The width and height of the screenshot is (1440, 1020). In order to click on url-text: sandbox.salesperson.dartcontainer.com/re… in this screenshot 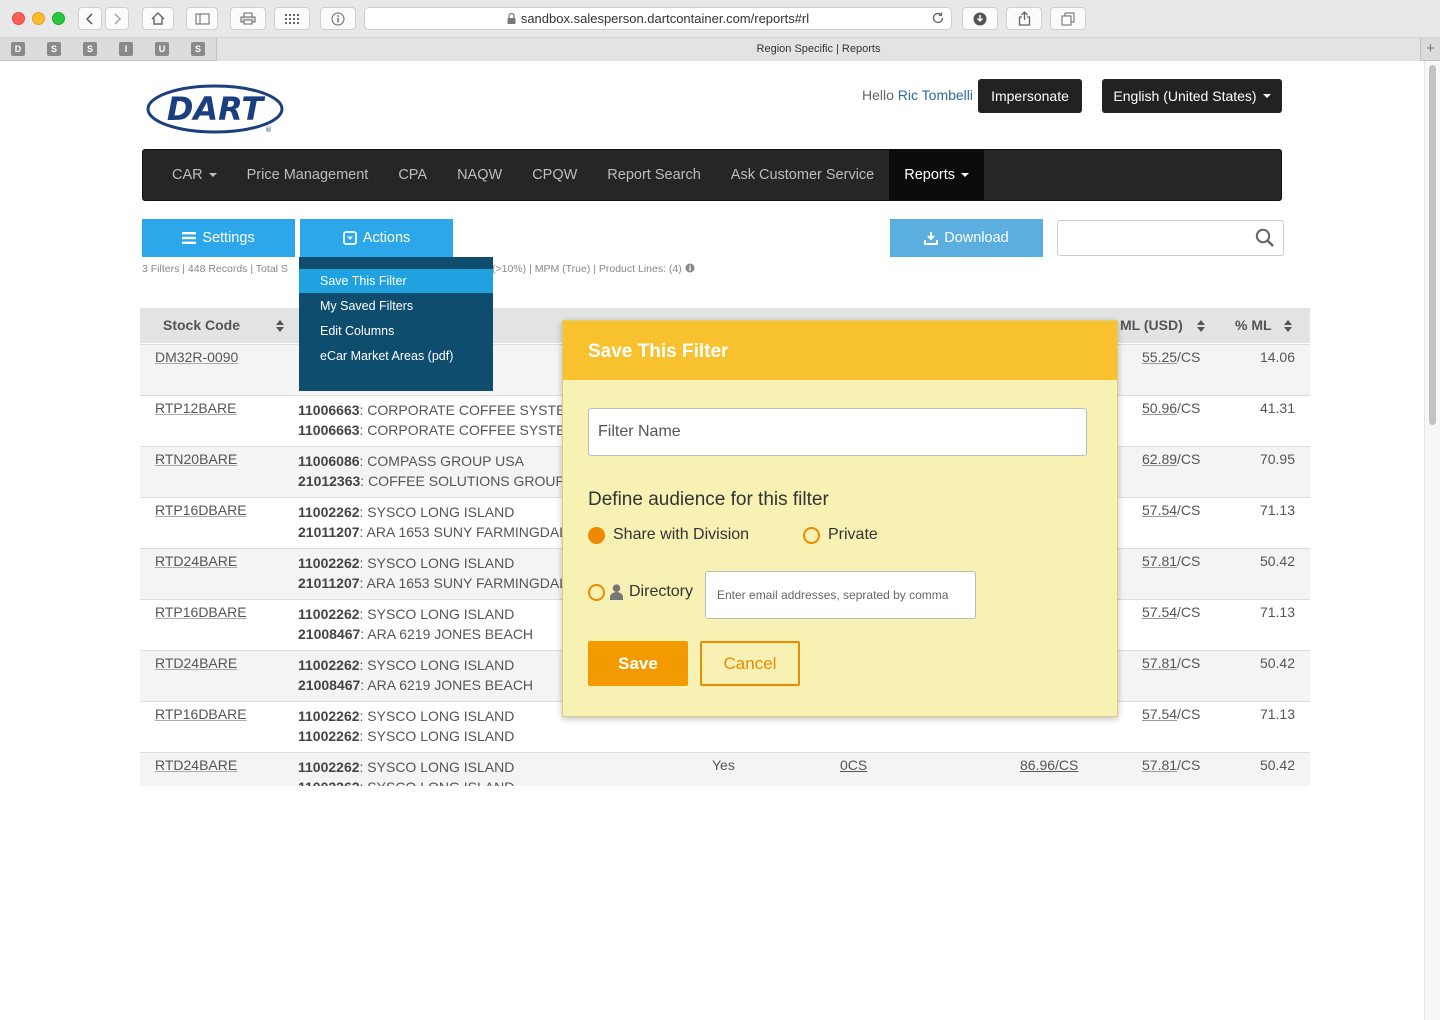, I will do `click(665, 18)`.